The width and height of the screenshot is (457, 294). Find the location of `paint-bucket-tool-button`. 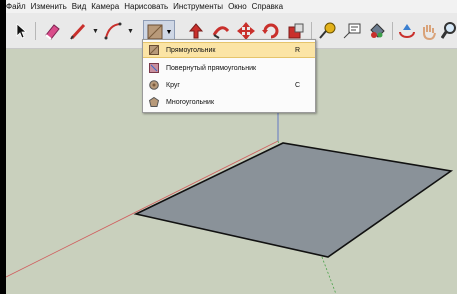

paint-bucket-tool-button is located at coordinates (377, 31).